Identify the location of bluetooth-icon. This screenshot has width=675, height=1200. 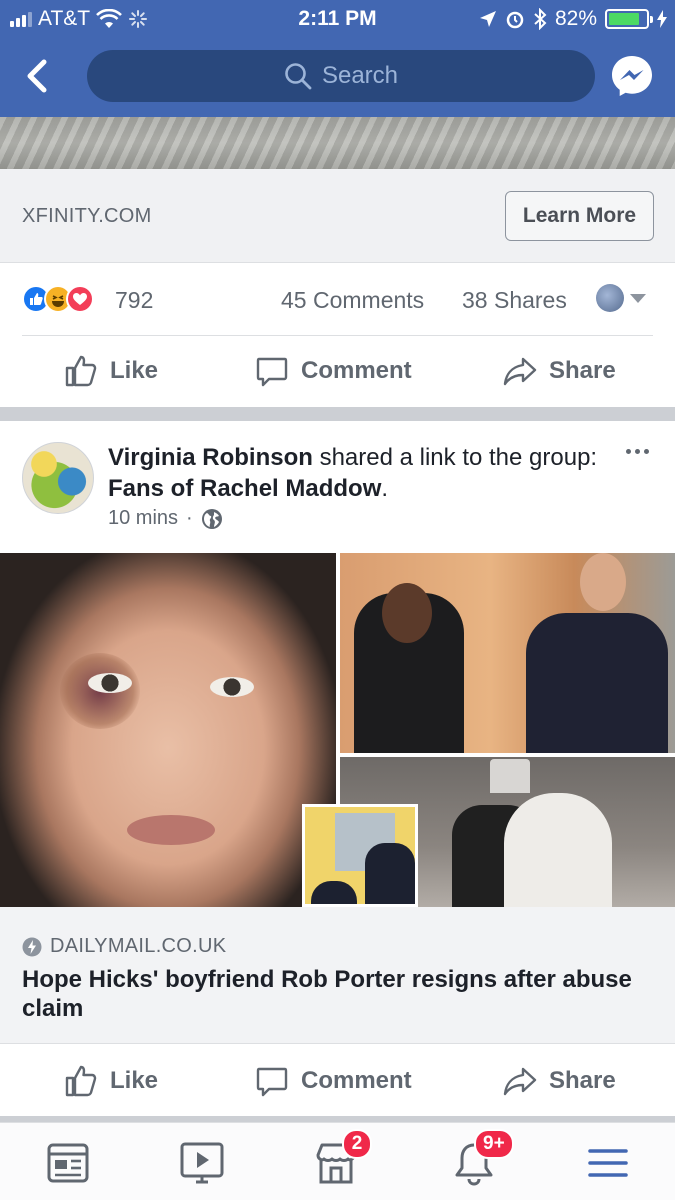
(540, 19).